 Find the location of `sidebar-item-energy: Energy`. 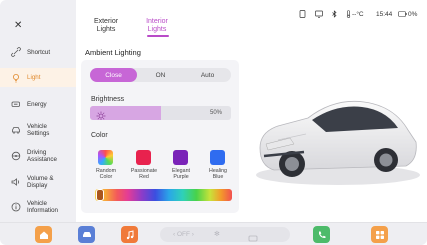

sidebar-item-energy: Energy is located at coordinates (38, 104).